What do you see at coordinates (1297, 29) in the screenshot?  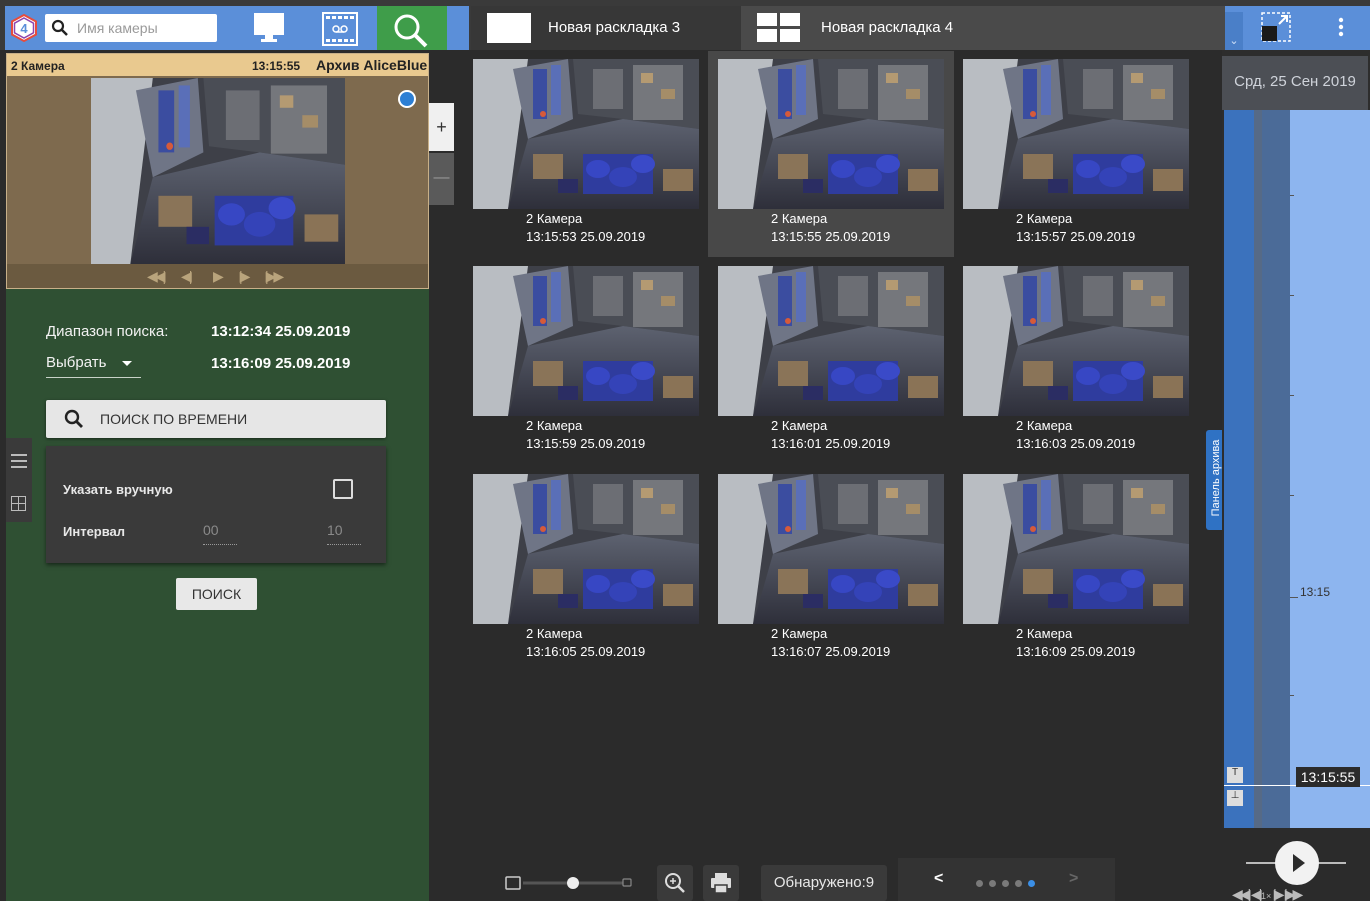 I see `top-right-toolbar: ⌄` at bounding box center [1297, 29].